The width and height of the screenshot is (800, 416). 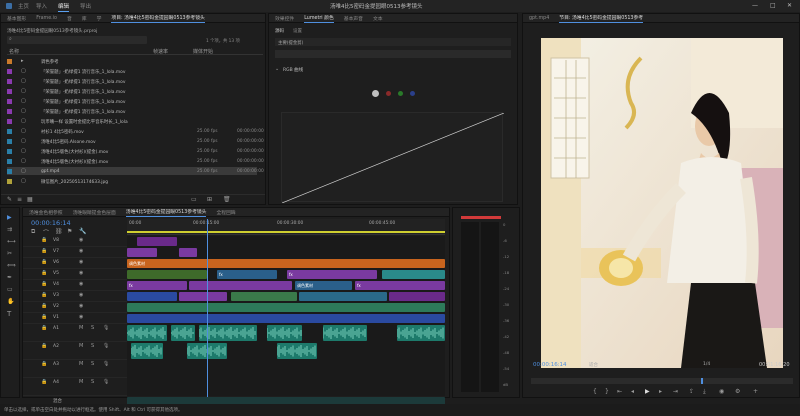 What do you see at coordinates (85, 6) in the screenshot?
I see `nav-export: 导出` at bounding box center [85, 6].